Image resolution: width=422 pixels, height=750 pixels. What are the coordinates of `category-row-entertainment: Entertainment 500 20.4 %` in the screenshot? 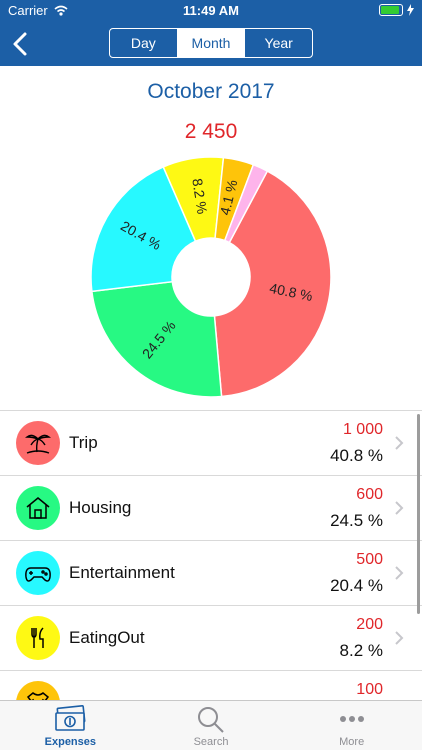 It's located at (211, 572).